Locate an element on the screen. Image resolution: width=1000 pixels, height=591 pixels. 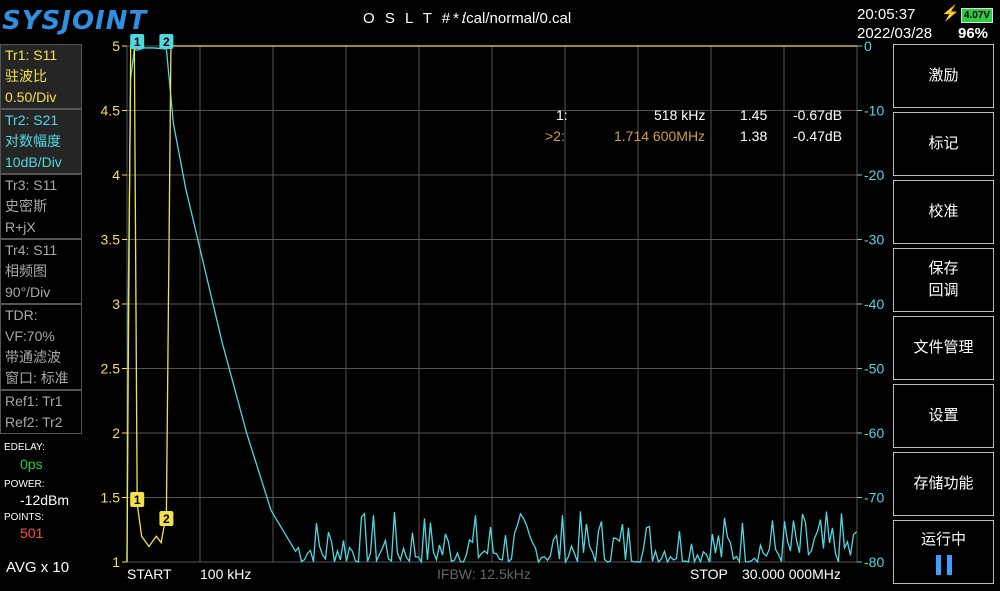
settings-button: 设置 is located at coordinates (943, 416).